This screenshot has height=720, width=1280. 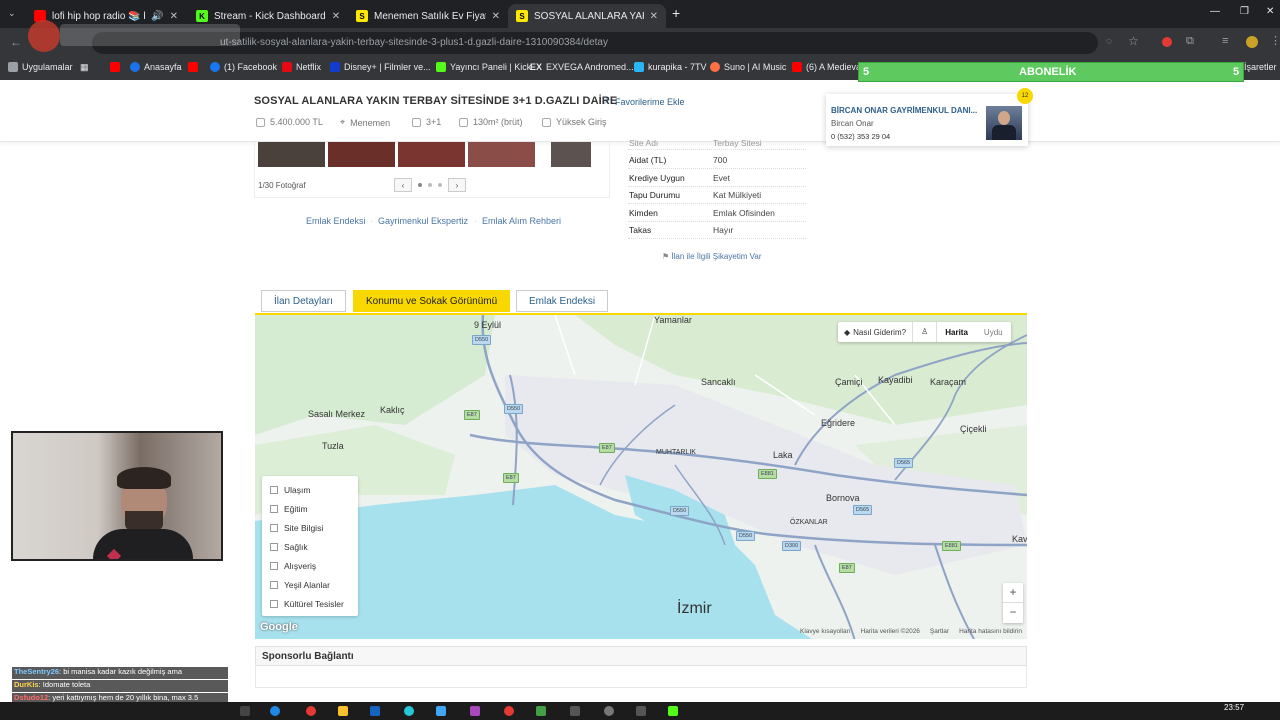 What do you see at coordinates (748, 67) in the screenshot?
I see `bookmark-suno: Suno | AI Music` at bounding box center [748, 67].